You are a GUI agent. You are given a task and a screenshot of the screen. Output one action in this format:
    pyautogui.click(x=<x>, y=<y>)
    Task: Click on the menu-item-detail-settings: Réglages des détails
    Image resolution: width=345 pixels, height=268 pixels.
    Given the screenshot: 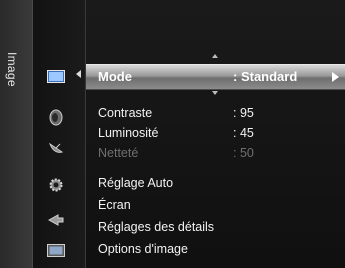 What is the action you would take?
    pyautogui.click(x=215, y=227)
    